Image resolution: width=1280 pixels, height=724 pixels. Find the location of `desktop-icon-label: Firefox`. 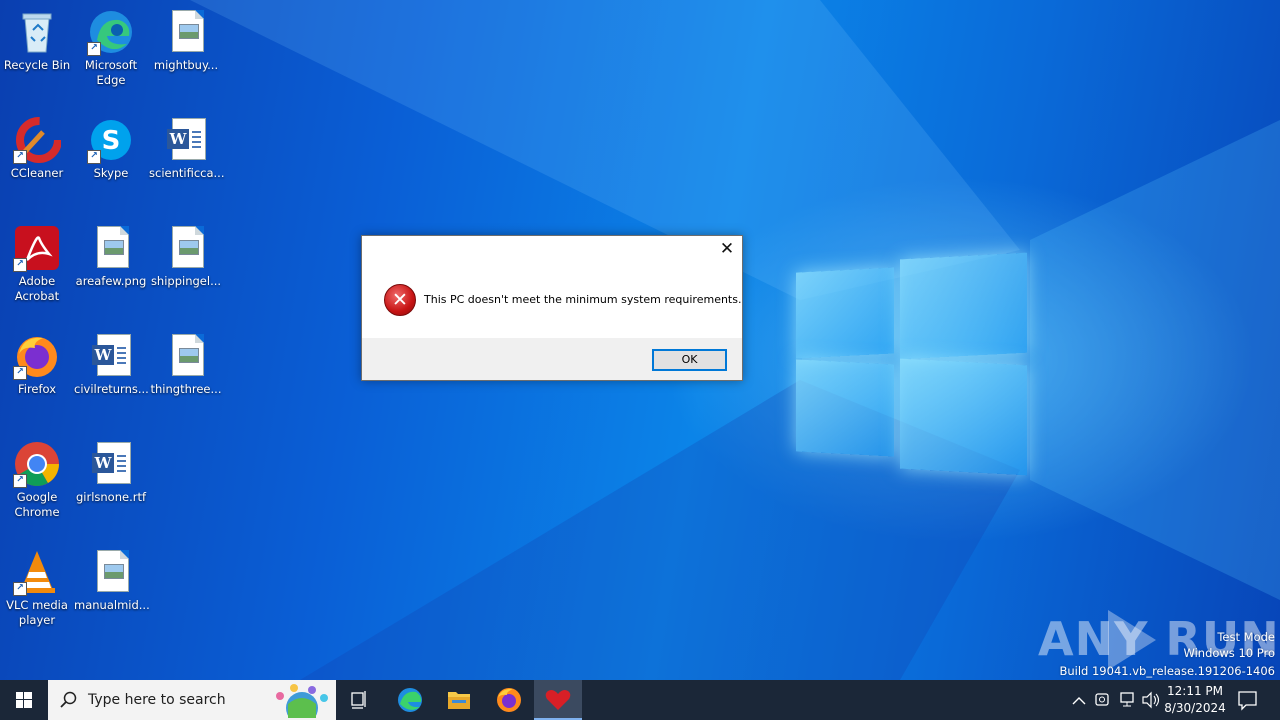

desktop-icon-label: Firefox is located at coordinates (37, 389).